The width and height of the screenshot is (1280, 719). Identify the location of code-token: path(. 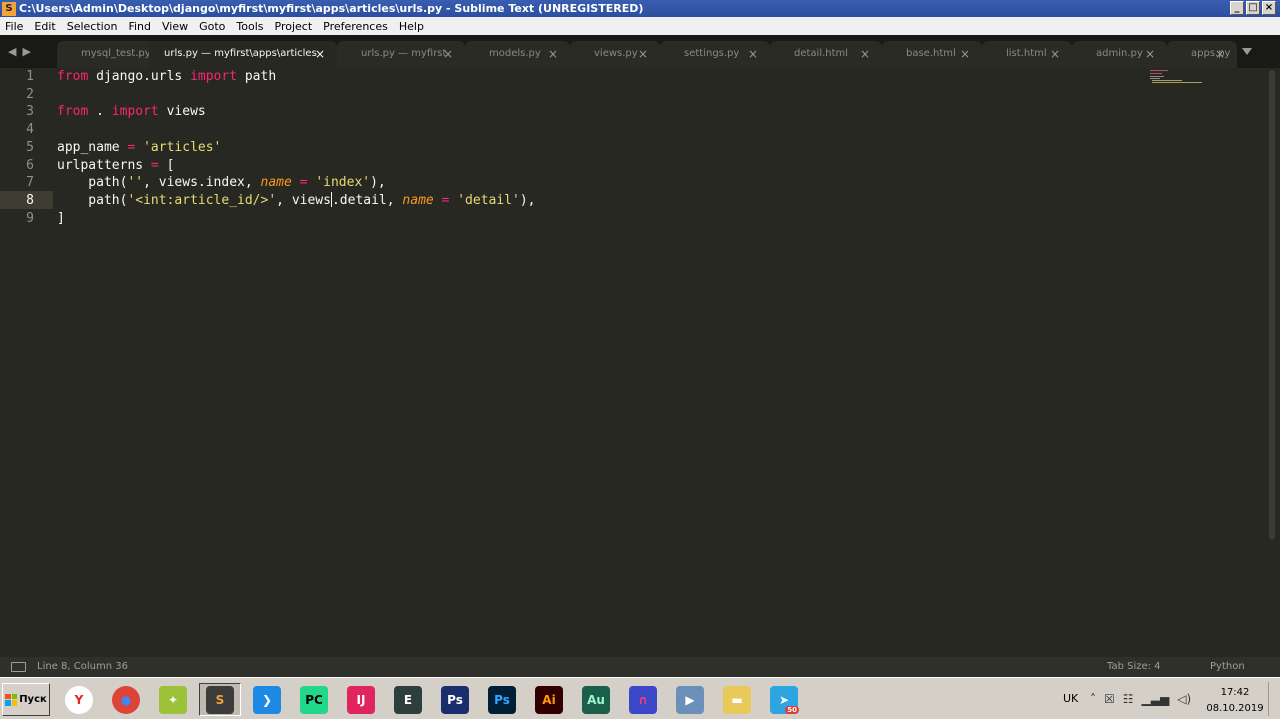
(92, 183).